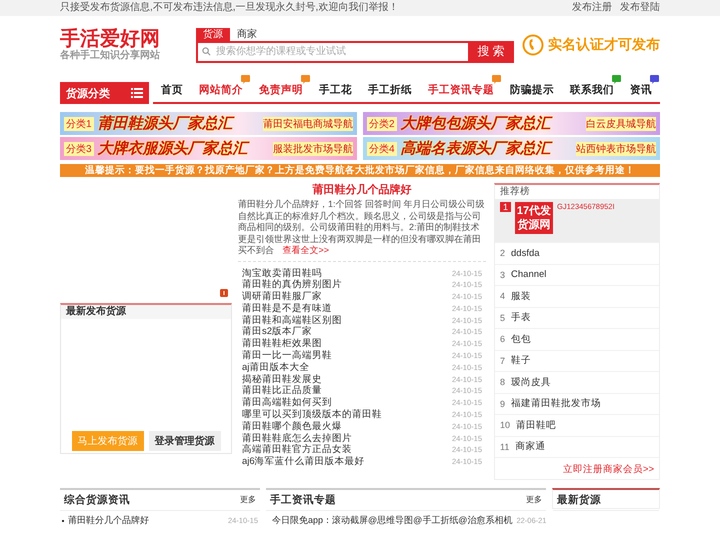 This screenshot has height=540, width=720. What do you see at coordinates (312, 415) in the screenshot?
I see `news-link: 哪里可以买到顶级版本的莆田鞋` at bounding box center [312, 415].